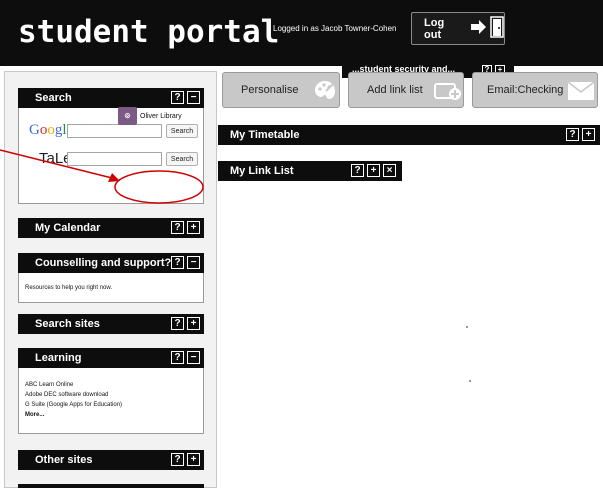 Image resolution: width=603 pixels, height=488 pixels. Describe the element at coordinates (111, 324) in the screenshot. I see `search-sites-panel-header: Search sites ? +` at that location.